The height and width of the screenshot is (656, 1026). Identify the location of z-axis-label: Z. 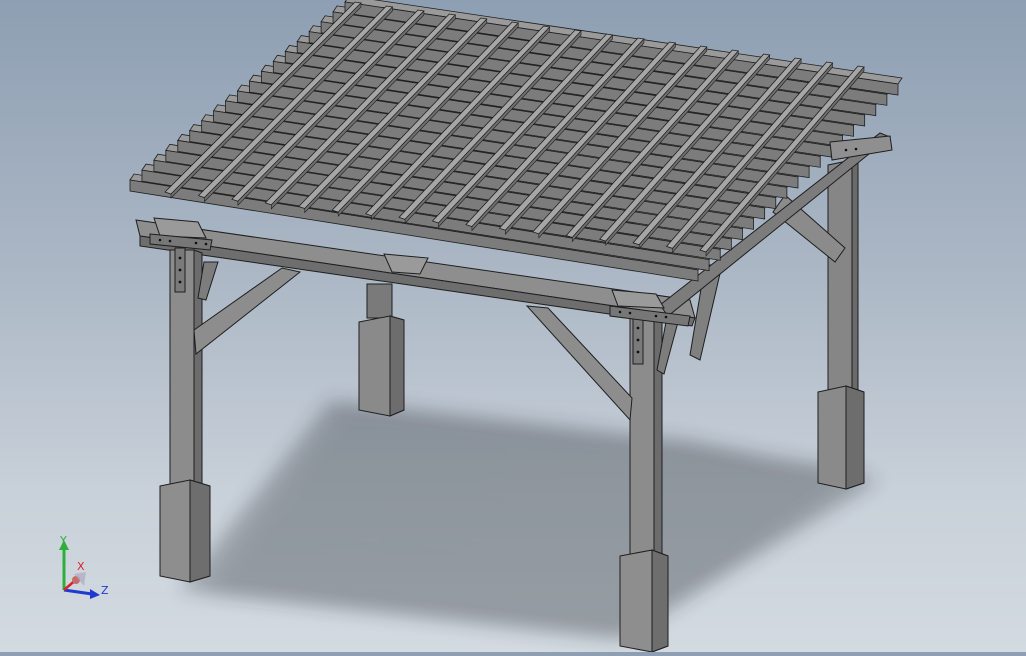
(105, 590).